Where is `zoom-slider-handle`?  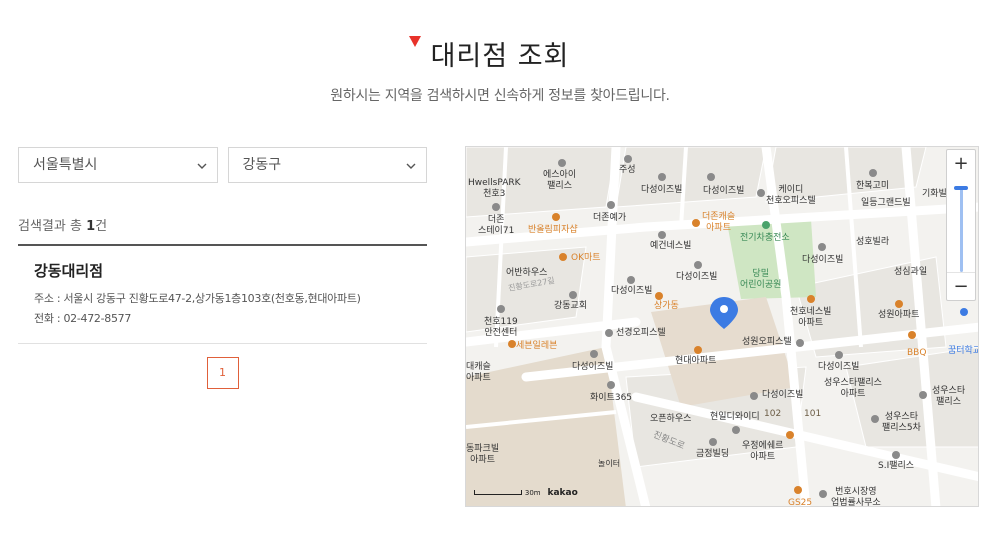
zoom-slider-handle is located at coordinates (961, 188).